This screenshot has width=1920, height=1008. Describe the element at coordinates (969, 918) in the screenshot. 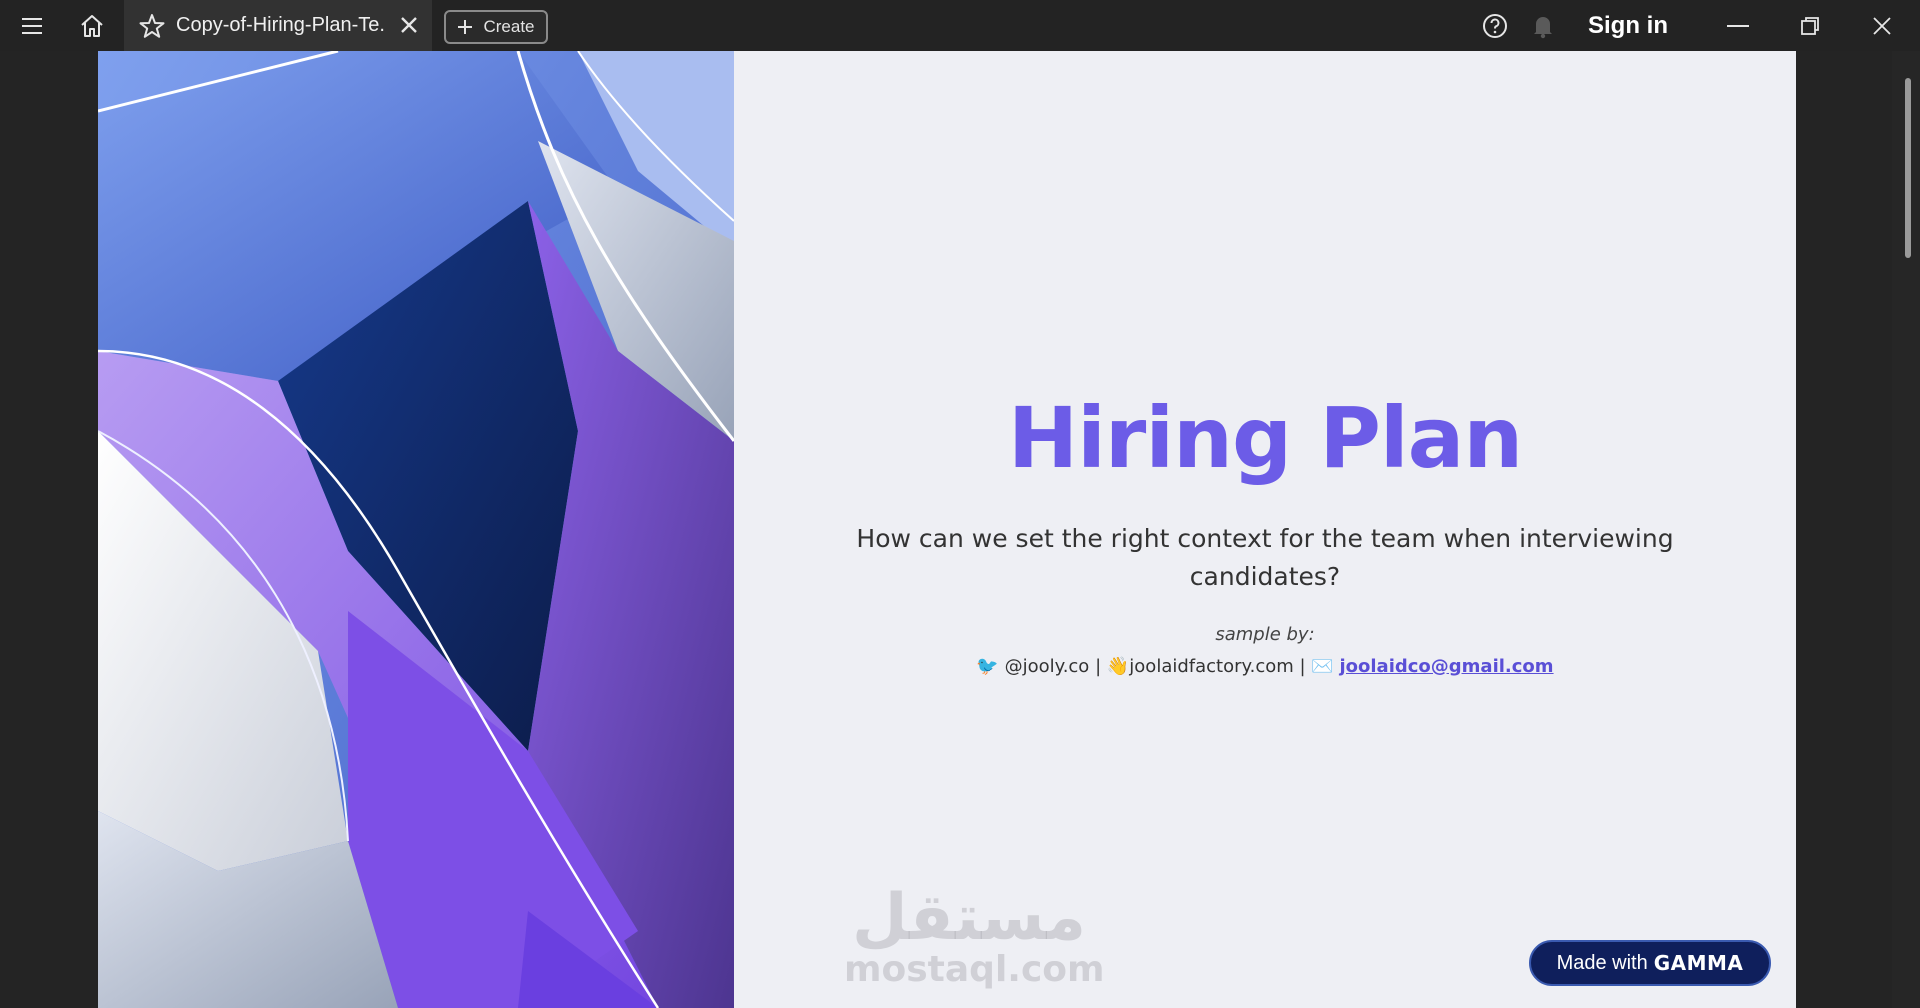

I see `watermark-arabic: مستقل` at that location.